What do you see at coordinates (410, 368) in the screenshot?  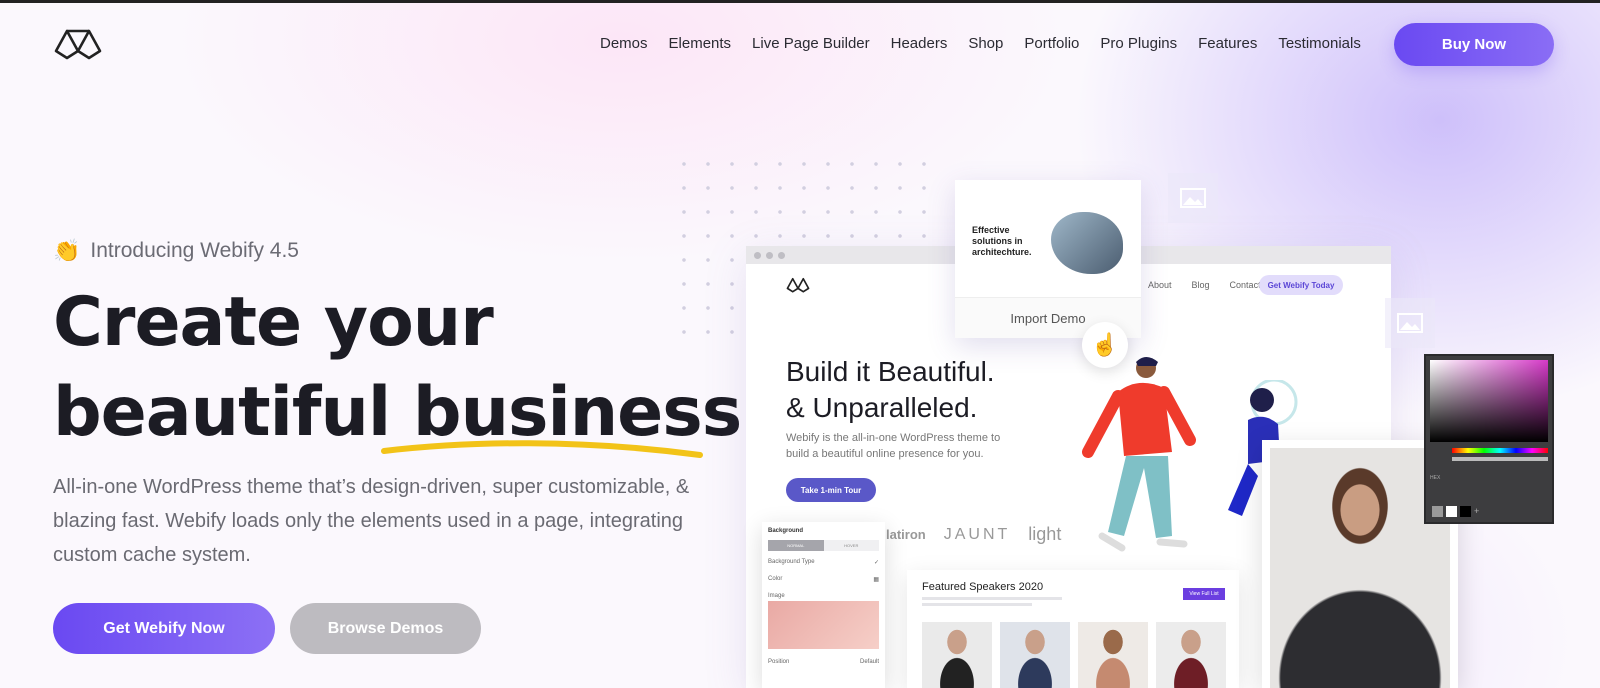 I see `hero-title: Create your beautiful business.` at bounding box center [410, 368].